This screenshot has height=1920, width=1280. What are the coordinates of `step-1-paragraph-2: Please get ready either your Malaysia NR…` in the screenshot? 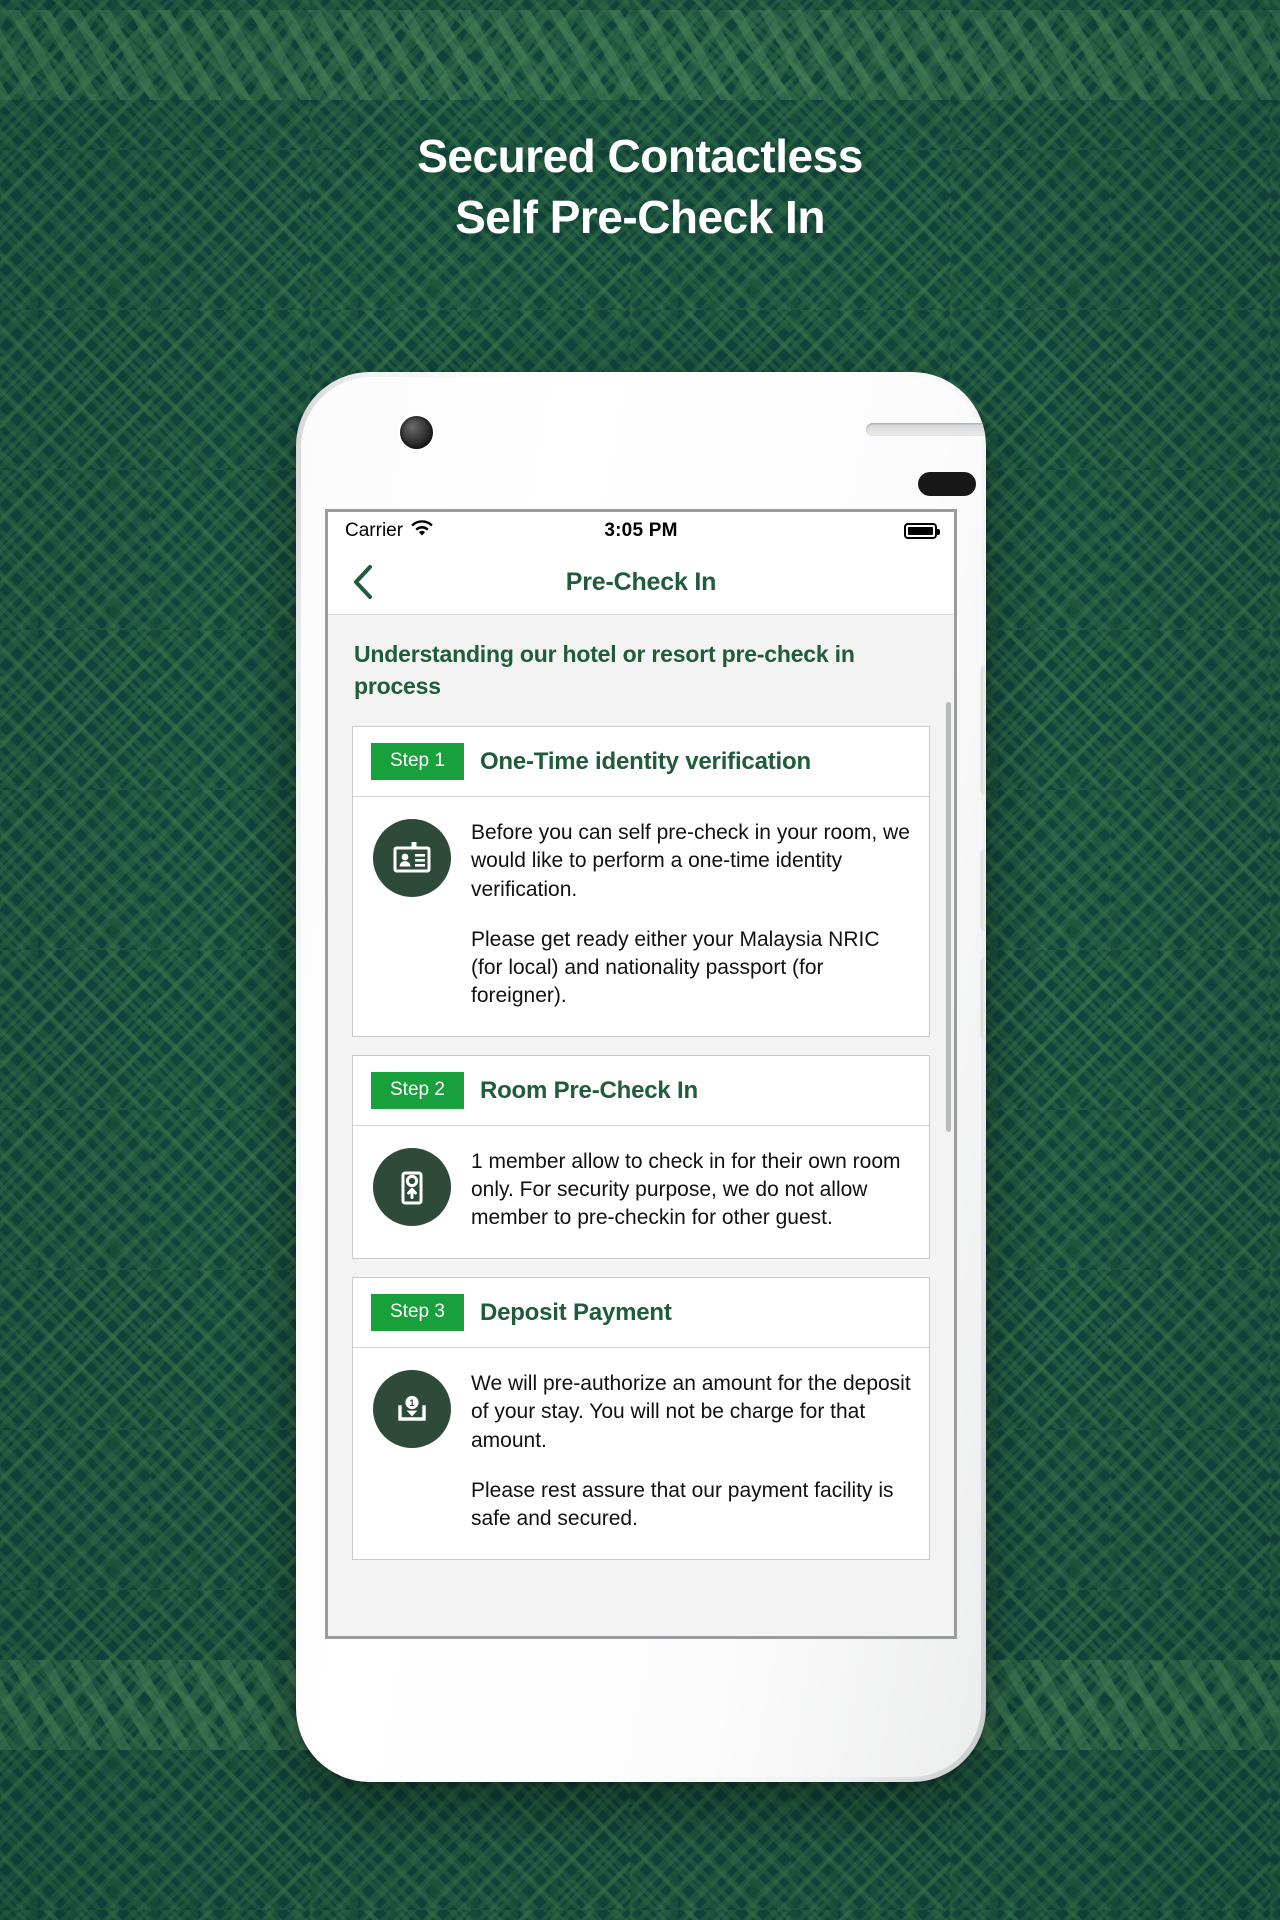 It's located at (675, 967).